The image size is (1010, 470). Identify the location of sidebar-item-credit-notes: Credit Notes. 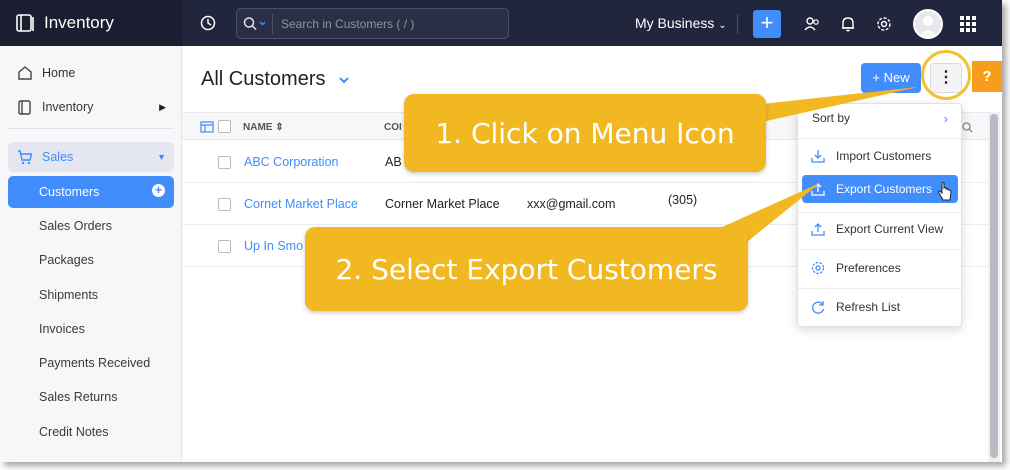
(91, 432).